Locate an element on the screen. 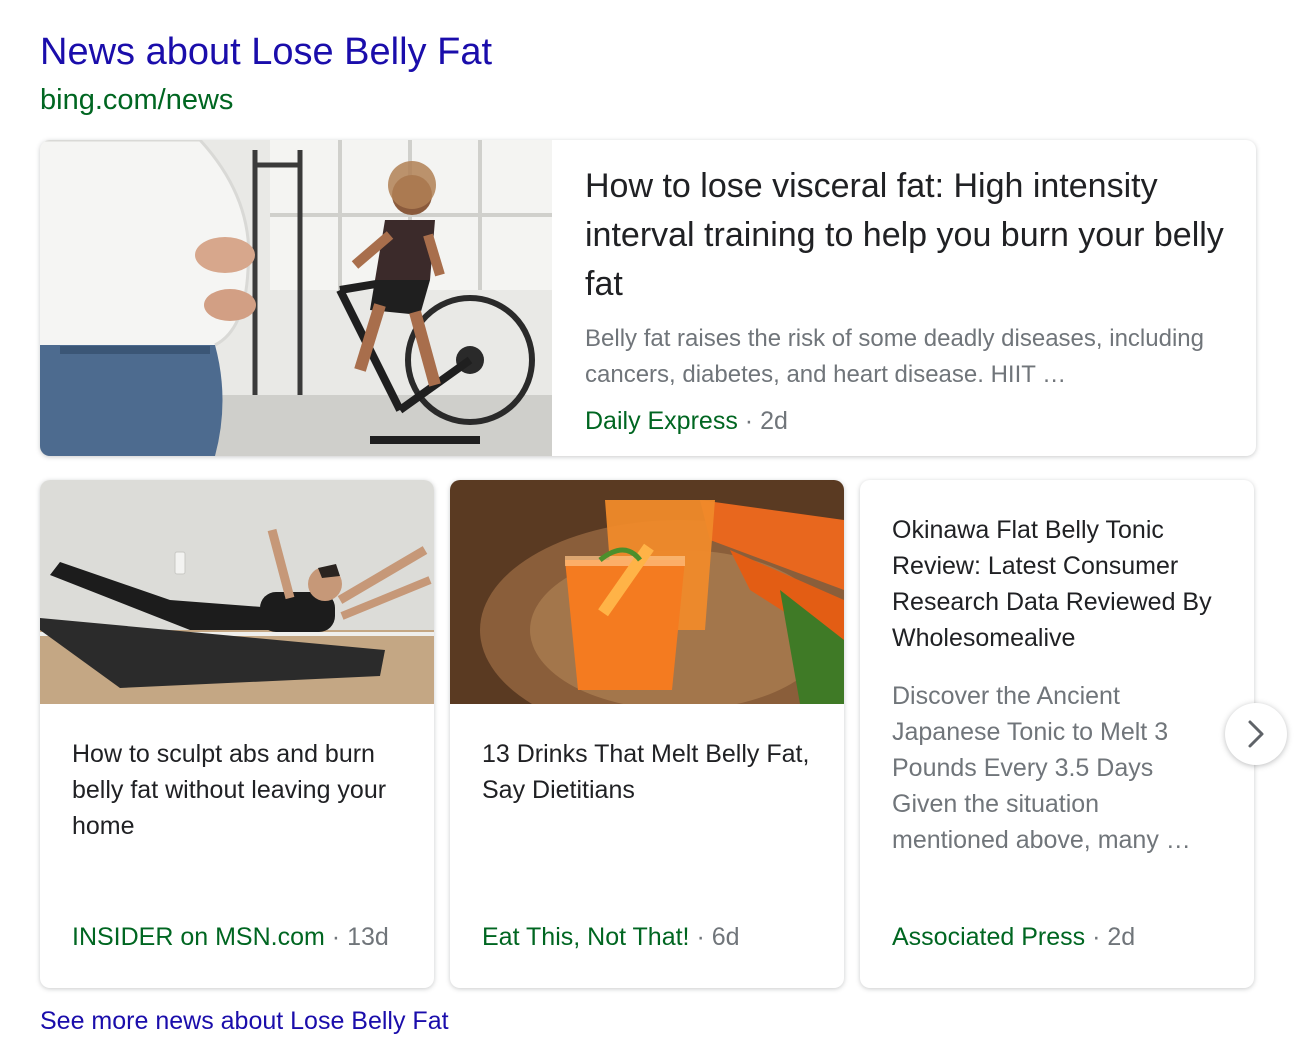 Image resolution: width=1296 pixels, height=1054 pixels. card-age: 6d is located at coordinates (725, 937).